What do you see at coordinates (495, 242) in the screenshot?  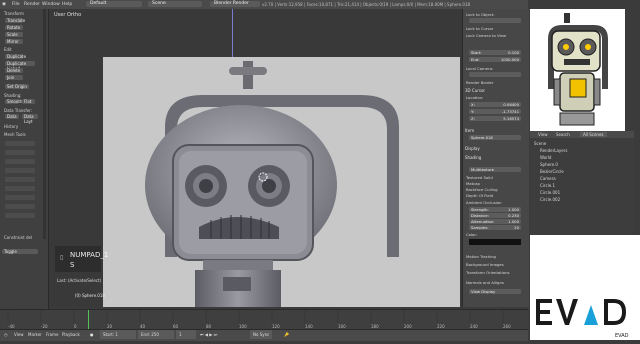 I see `ao-color-swatch` at bounding box center [495, 242].